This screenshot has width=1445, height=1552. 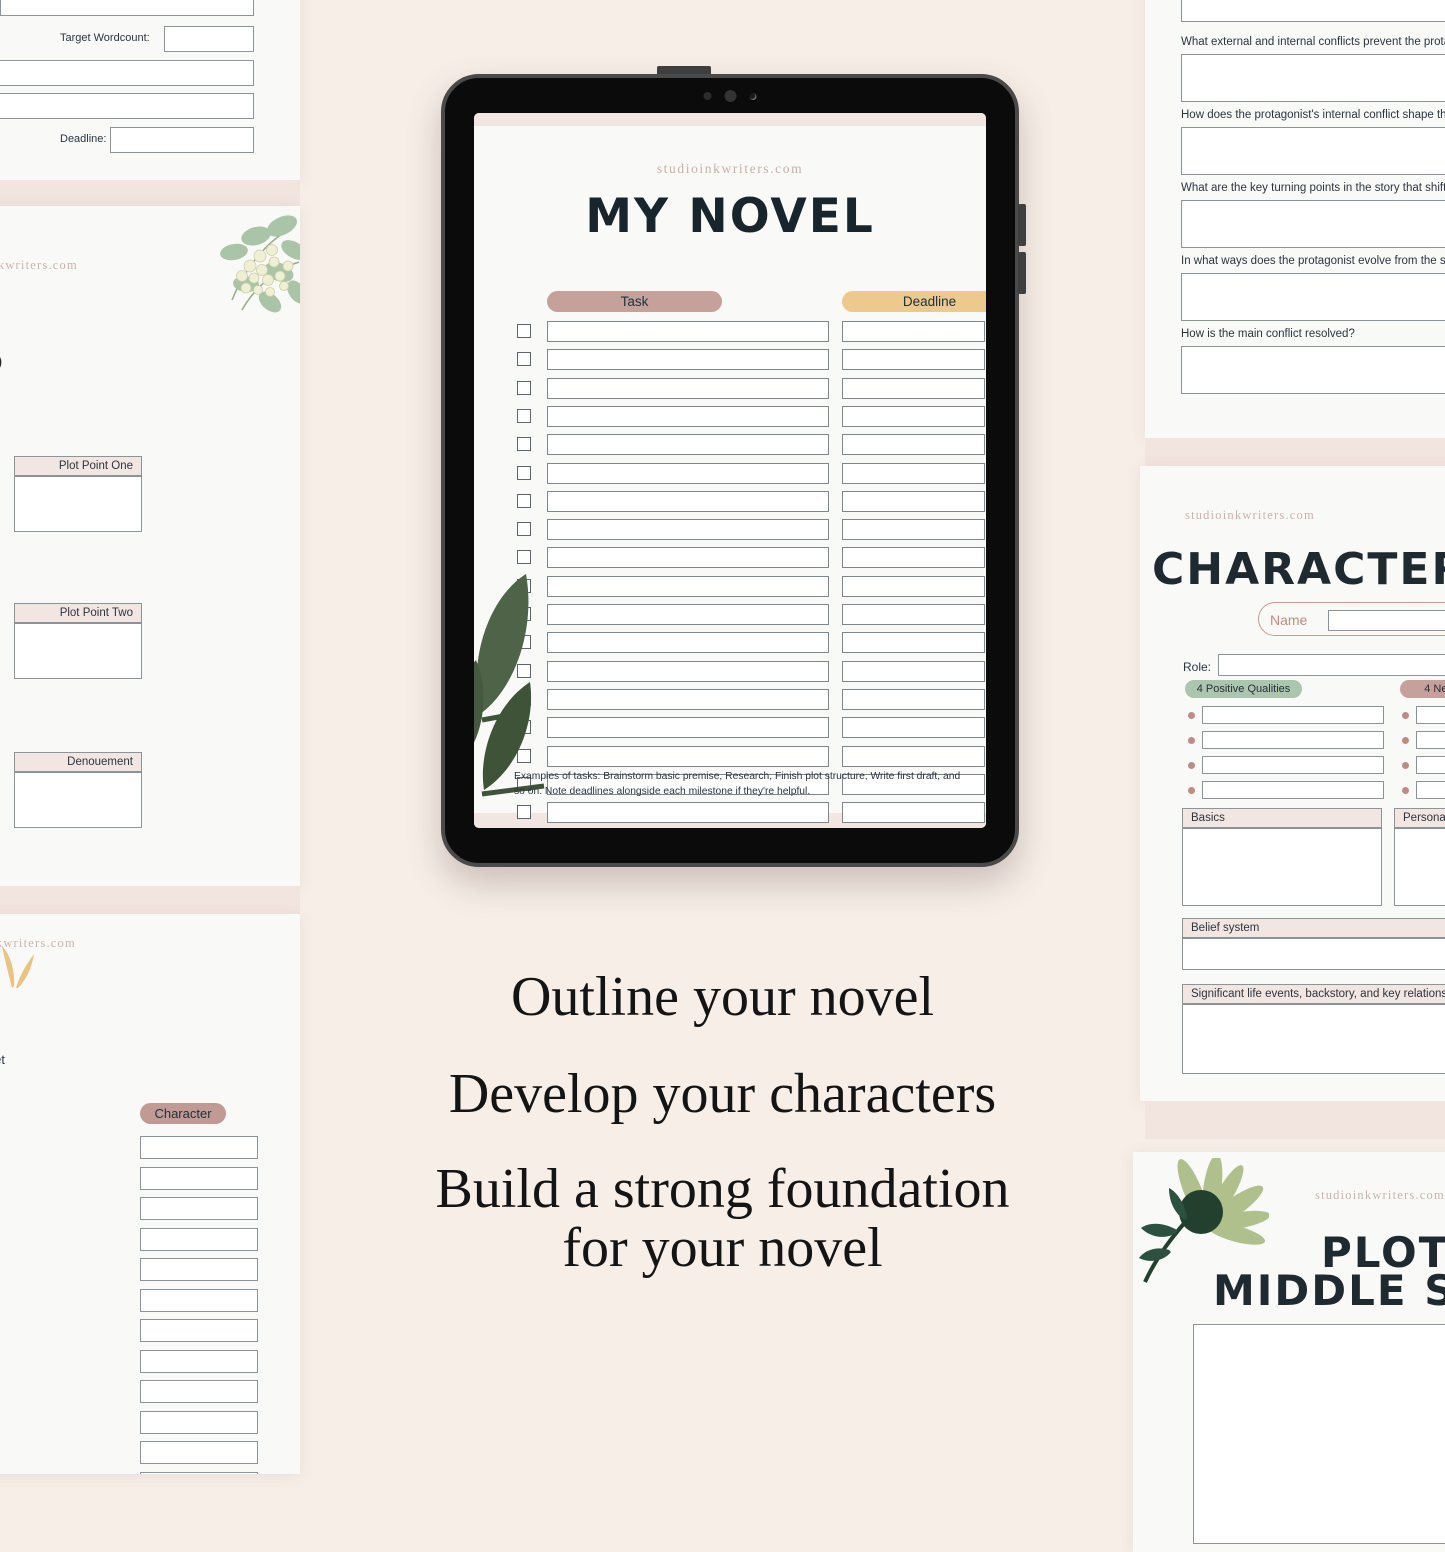 I want to click on field-basics, so click(x=1282, y=867).